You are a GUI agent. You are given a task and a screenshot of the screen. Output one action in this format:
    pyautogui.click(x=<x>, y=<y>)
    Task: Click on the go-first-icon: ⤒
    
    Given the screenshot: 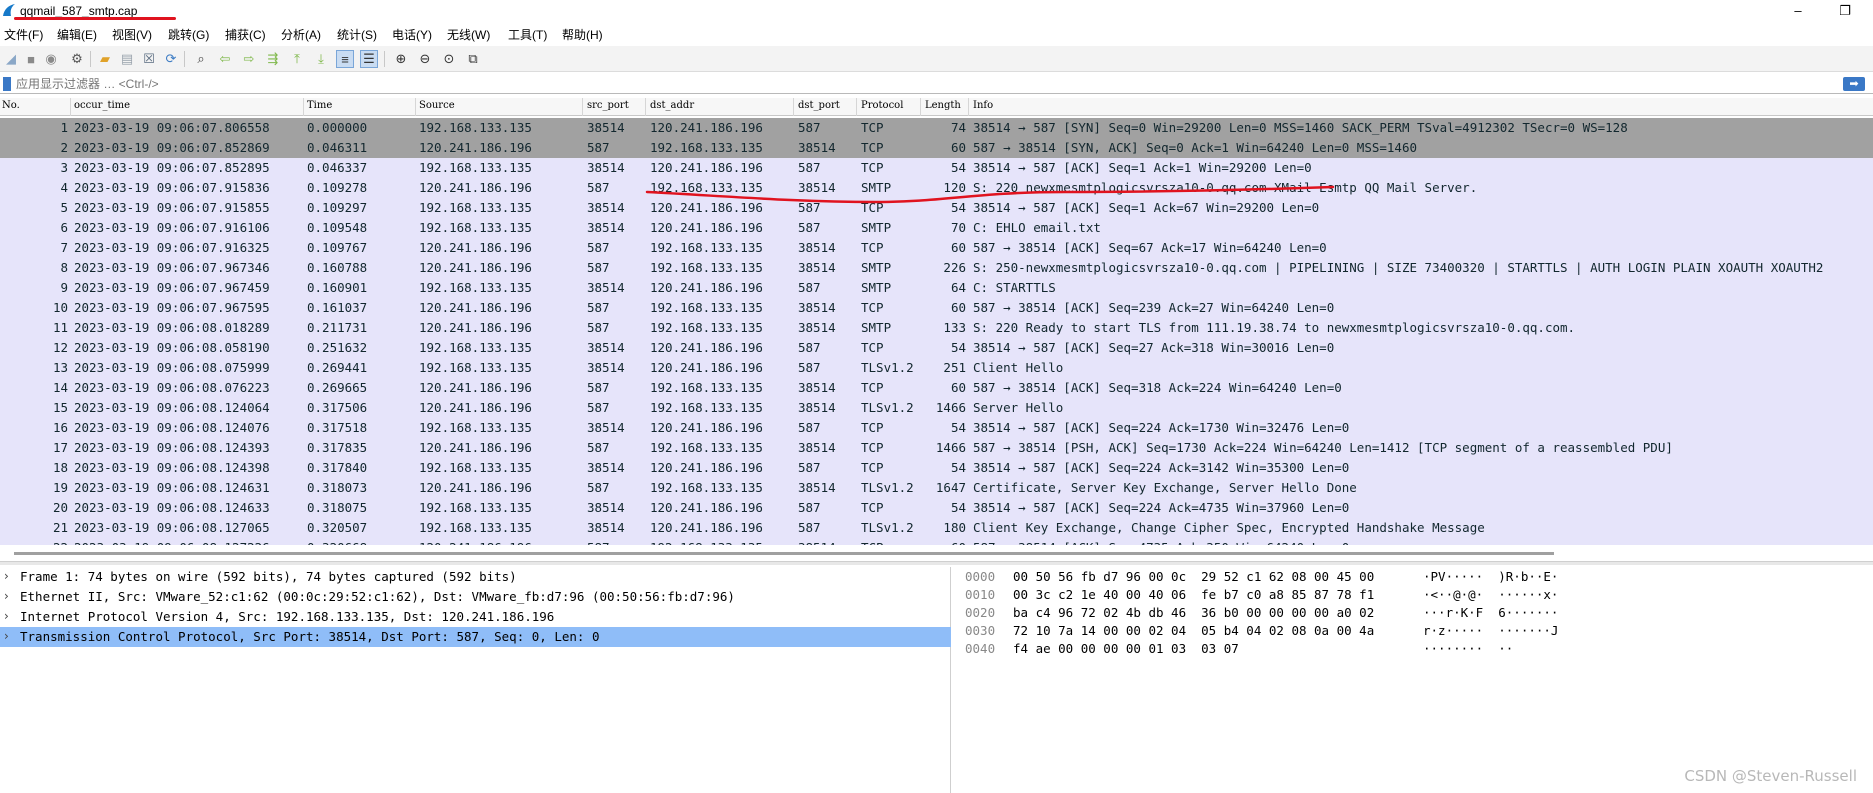 What is the action you would take?
    pyautogui.click(x=297, y=59)
    